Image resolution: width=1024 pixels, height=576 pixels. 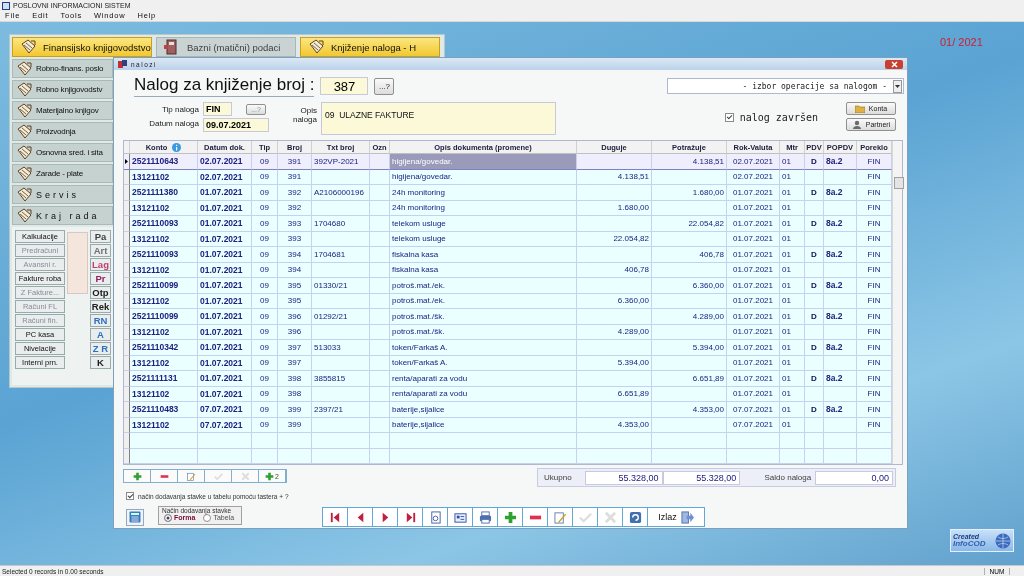 I want to click on quick-button: Rek, so click(x=100, y=306).